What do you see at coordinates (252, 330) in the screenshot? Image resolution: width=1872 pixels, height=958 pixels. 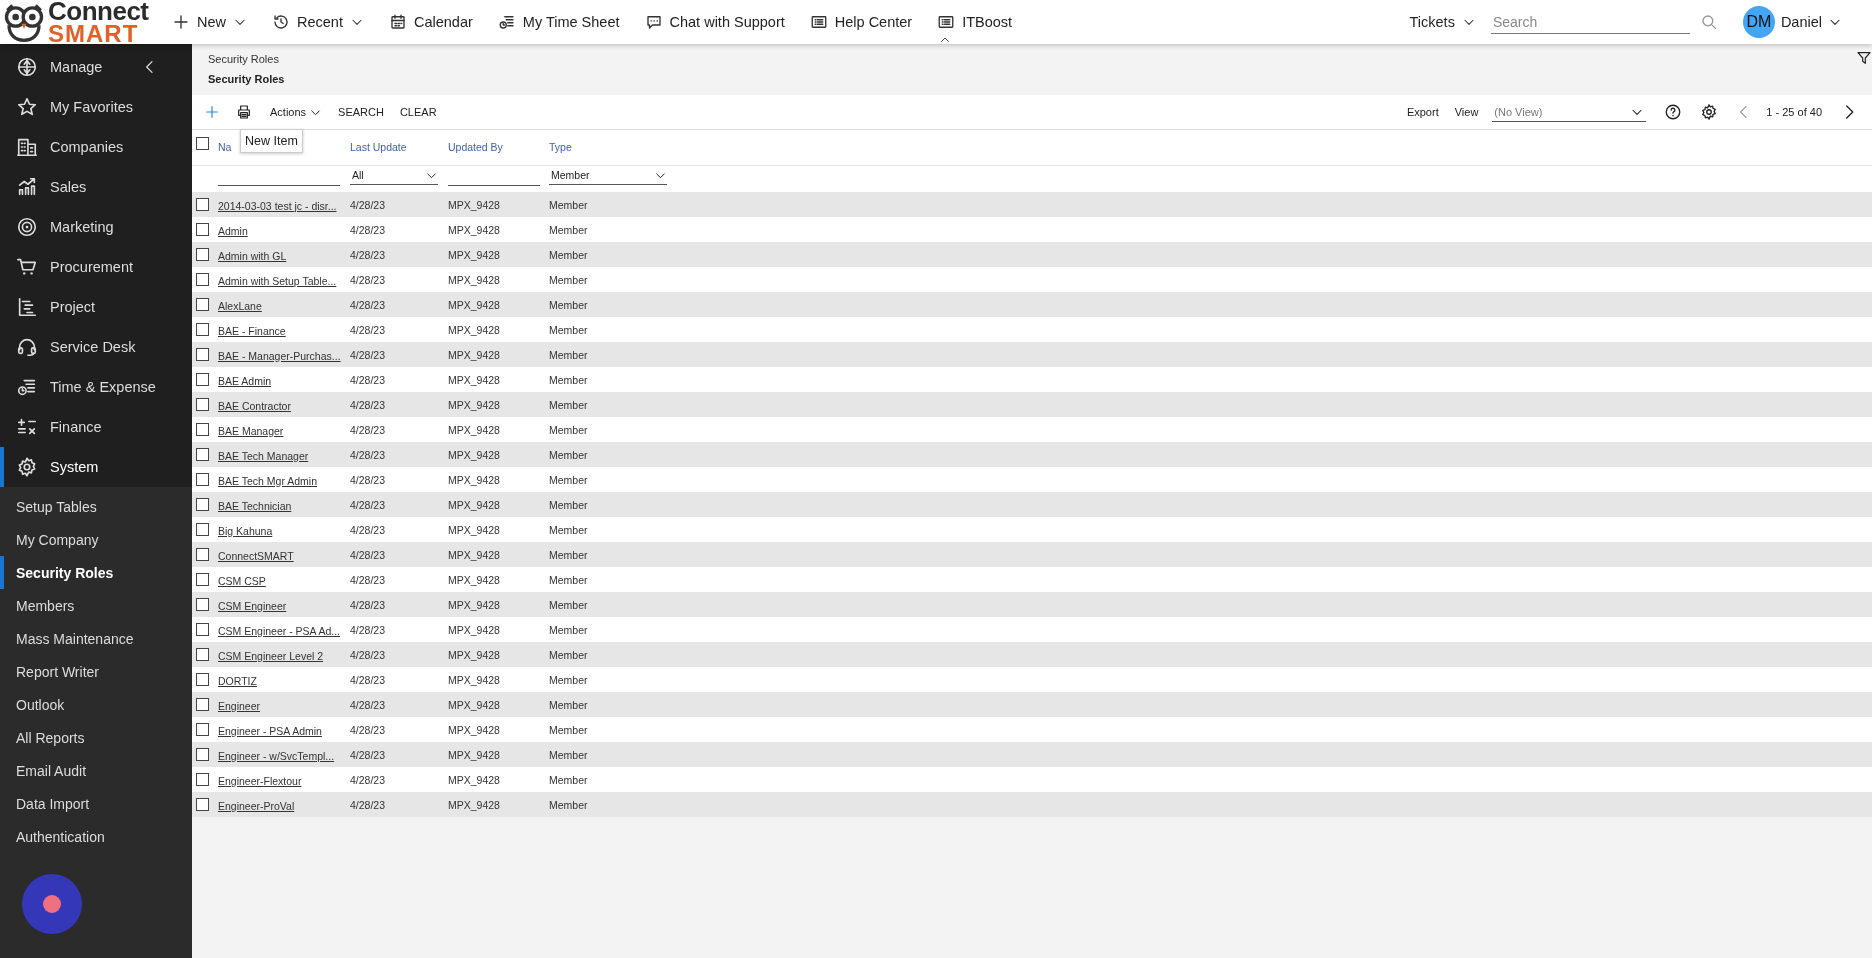 I see `role-name-link: BAE - Finance` at bounding box center [252, 330].